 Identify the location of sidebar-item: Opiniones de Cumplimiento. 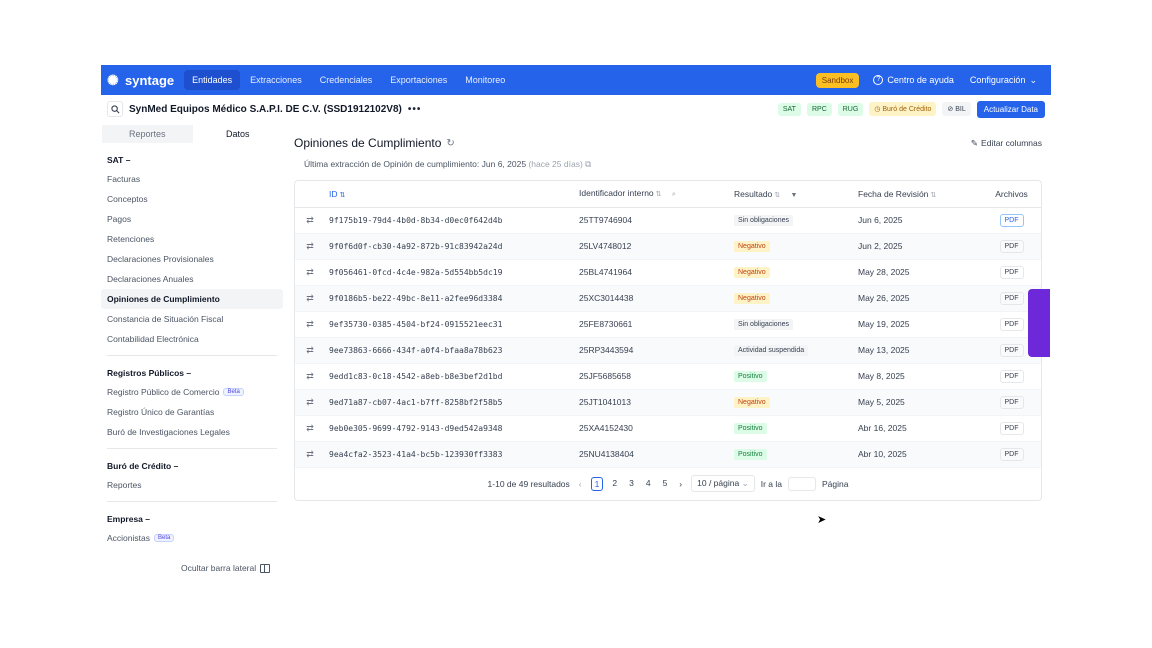
(192, 299).